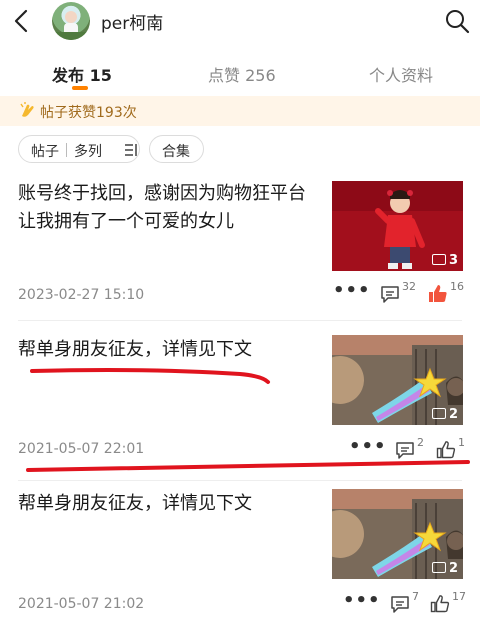  I want to click on comment-button: 2, so click(413, 450).